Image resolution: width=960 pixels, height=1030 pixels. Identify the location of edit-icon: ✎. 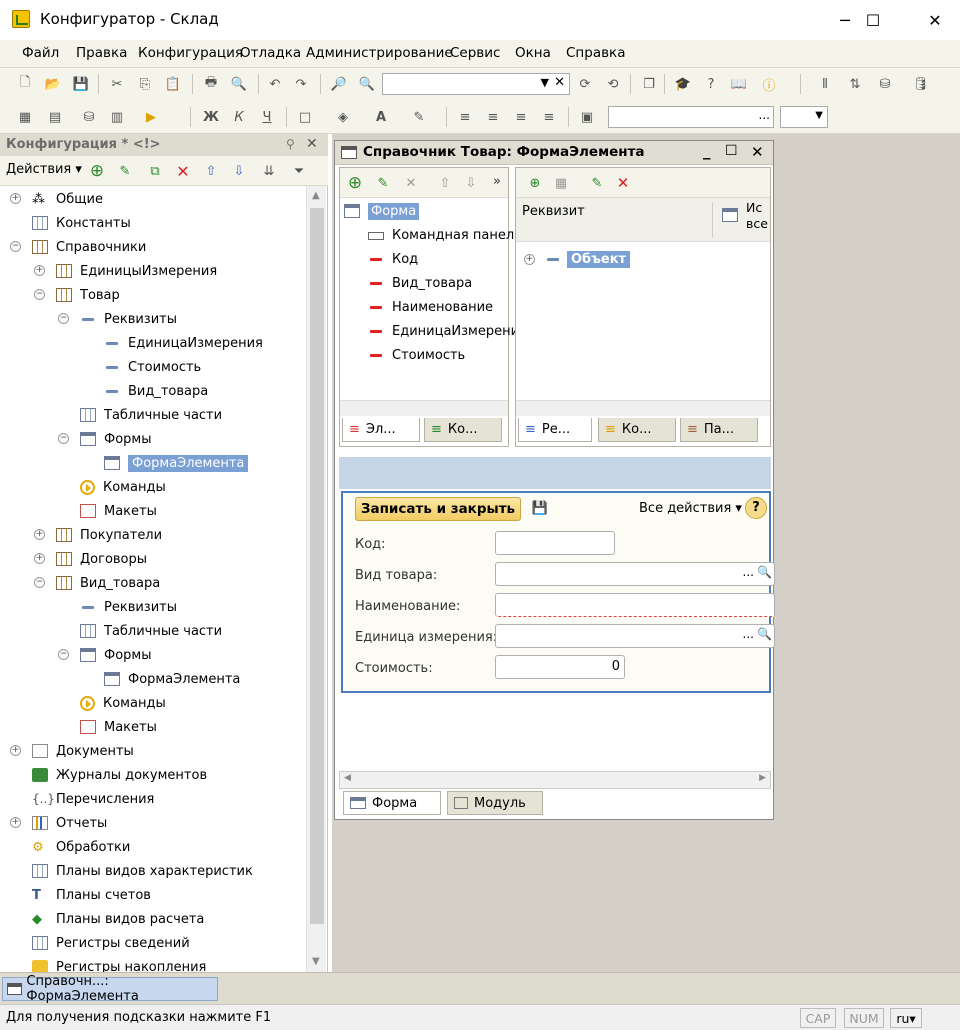
(125, 171).